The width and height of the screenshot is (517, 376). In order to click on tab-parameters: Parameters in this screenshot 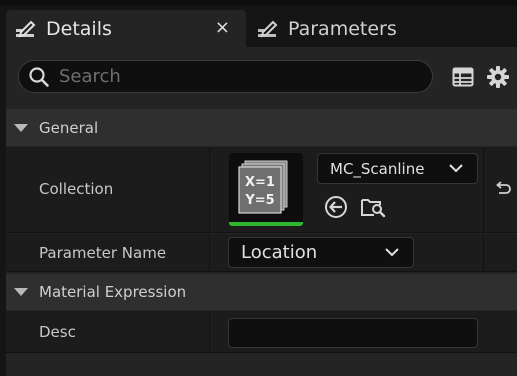, I will do `click(348, 28)`.